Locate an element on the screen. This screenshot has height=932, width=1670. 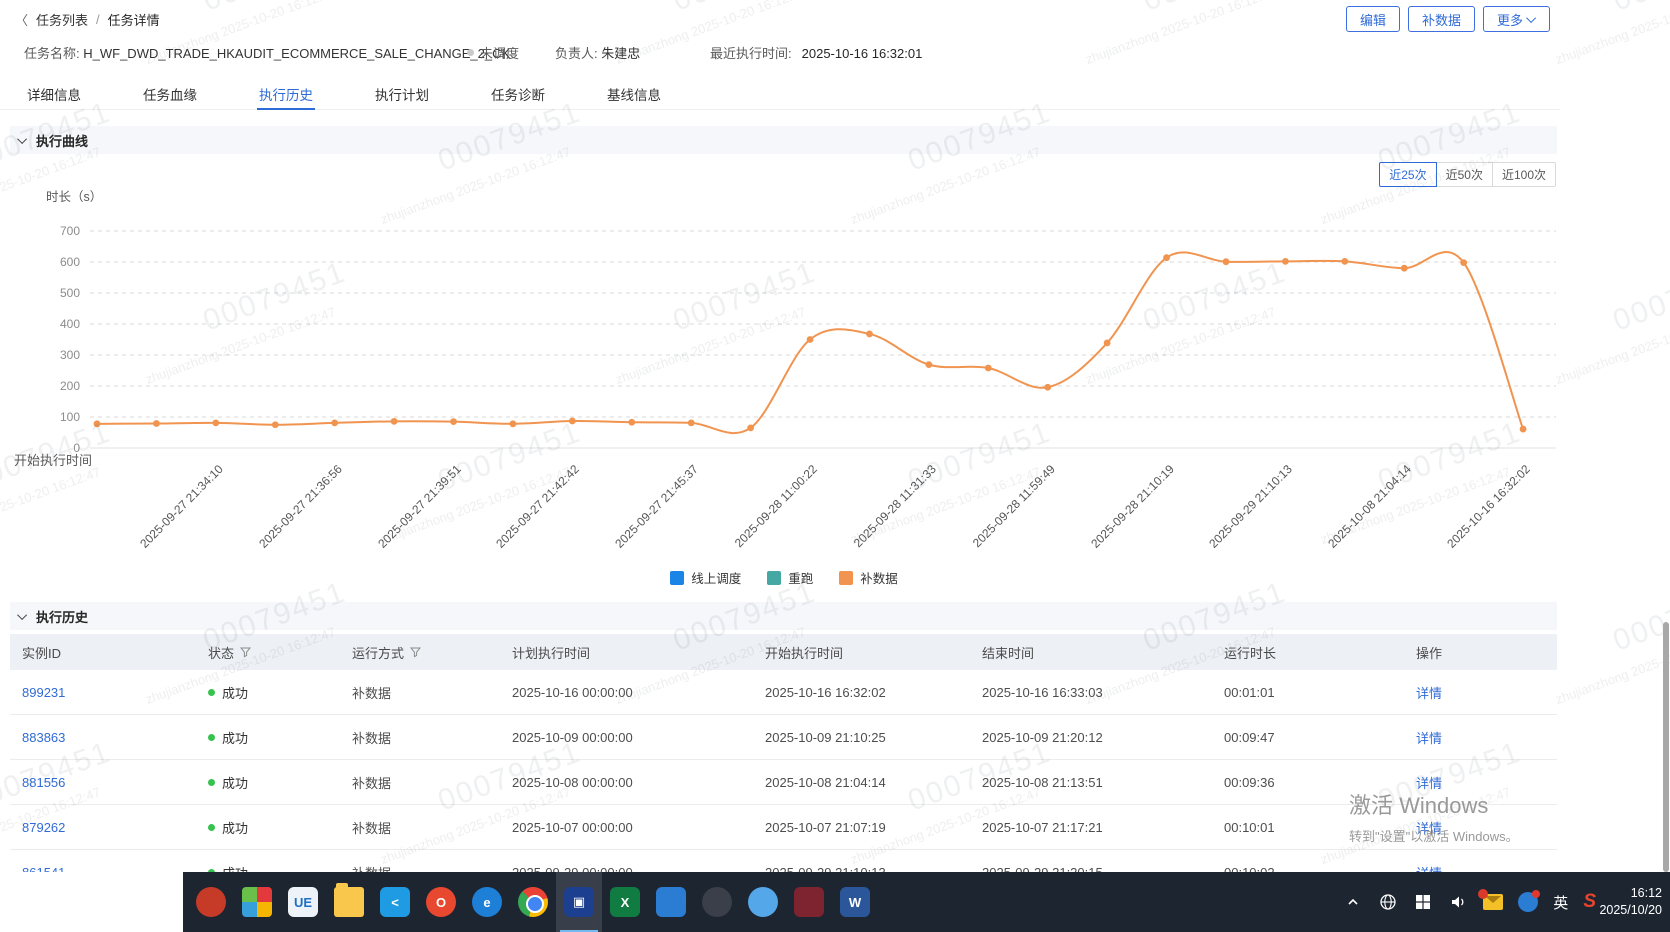
platform-app-icon-glyph: ▣ is located at coordinates (579, 902).